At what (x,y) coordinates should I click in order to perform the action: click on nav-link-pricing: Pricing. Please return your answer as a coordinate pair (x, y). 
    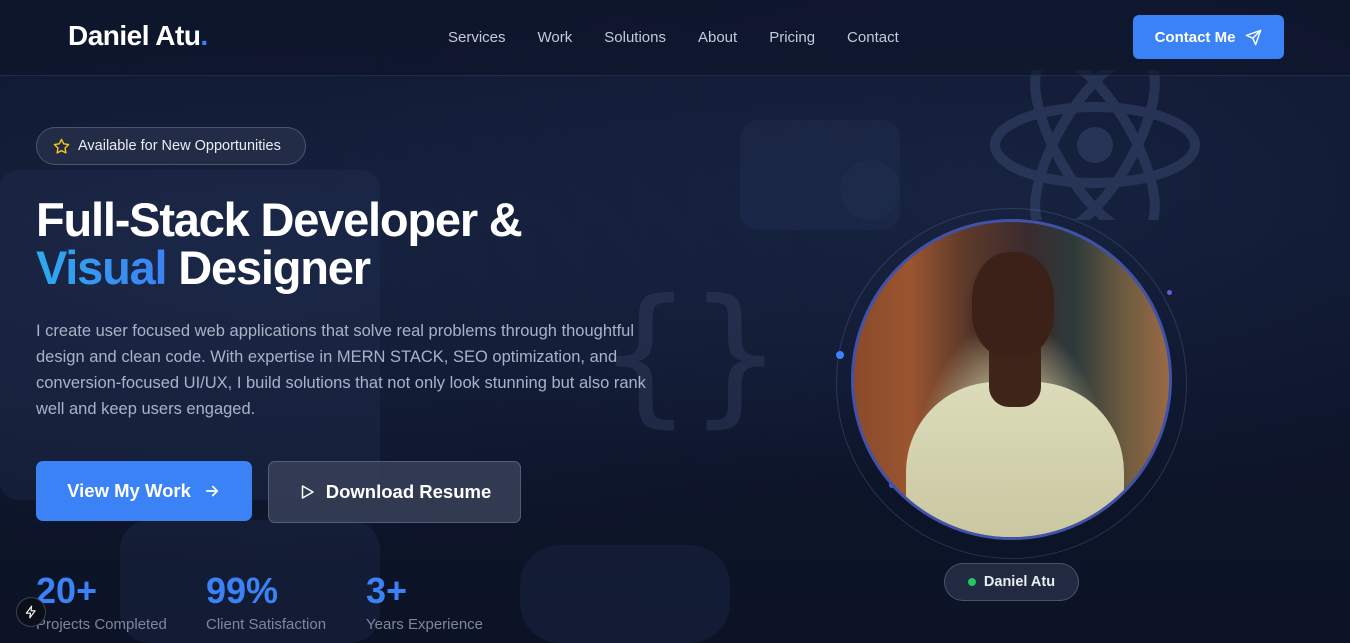
    Looking at the image, I should click on (792, 38).